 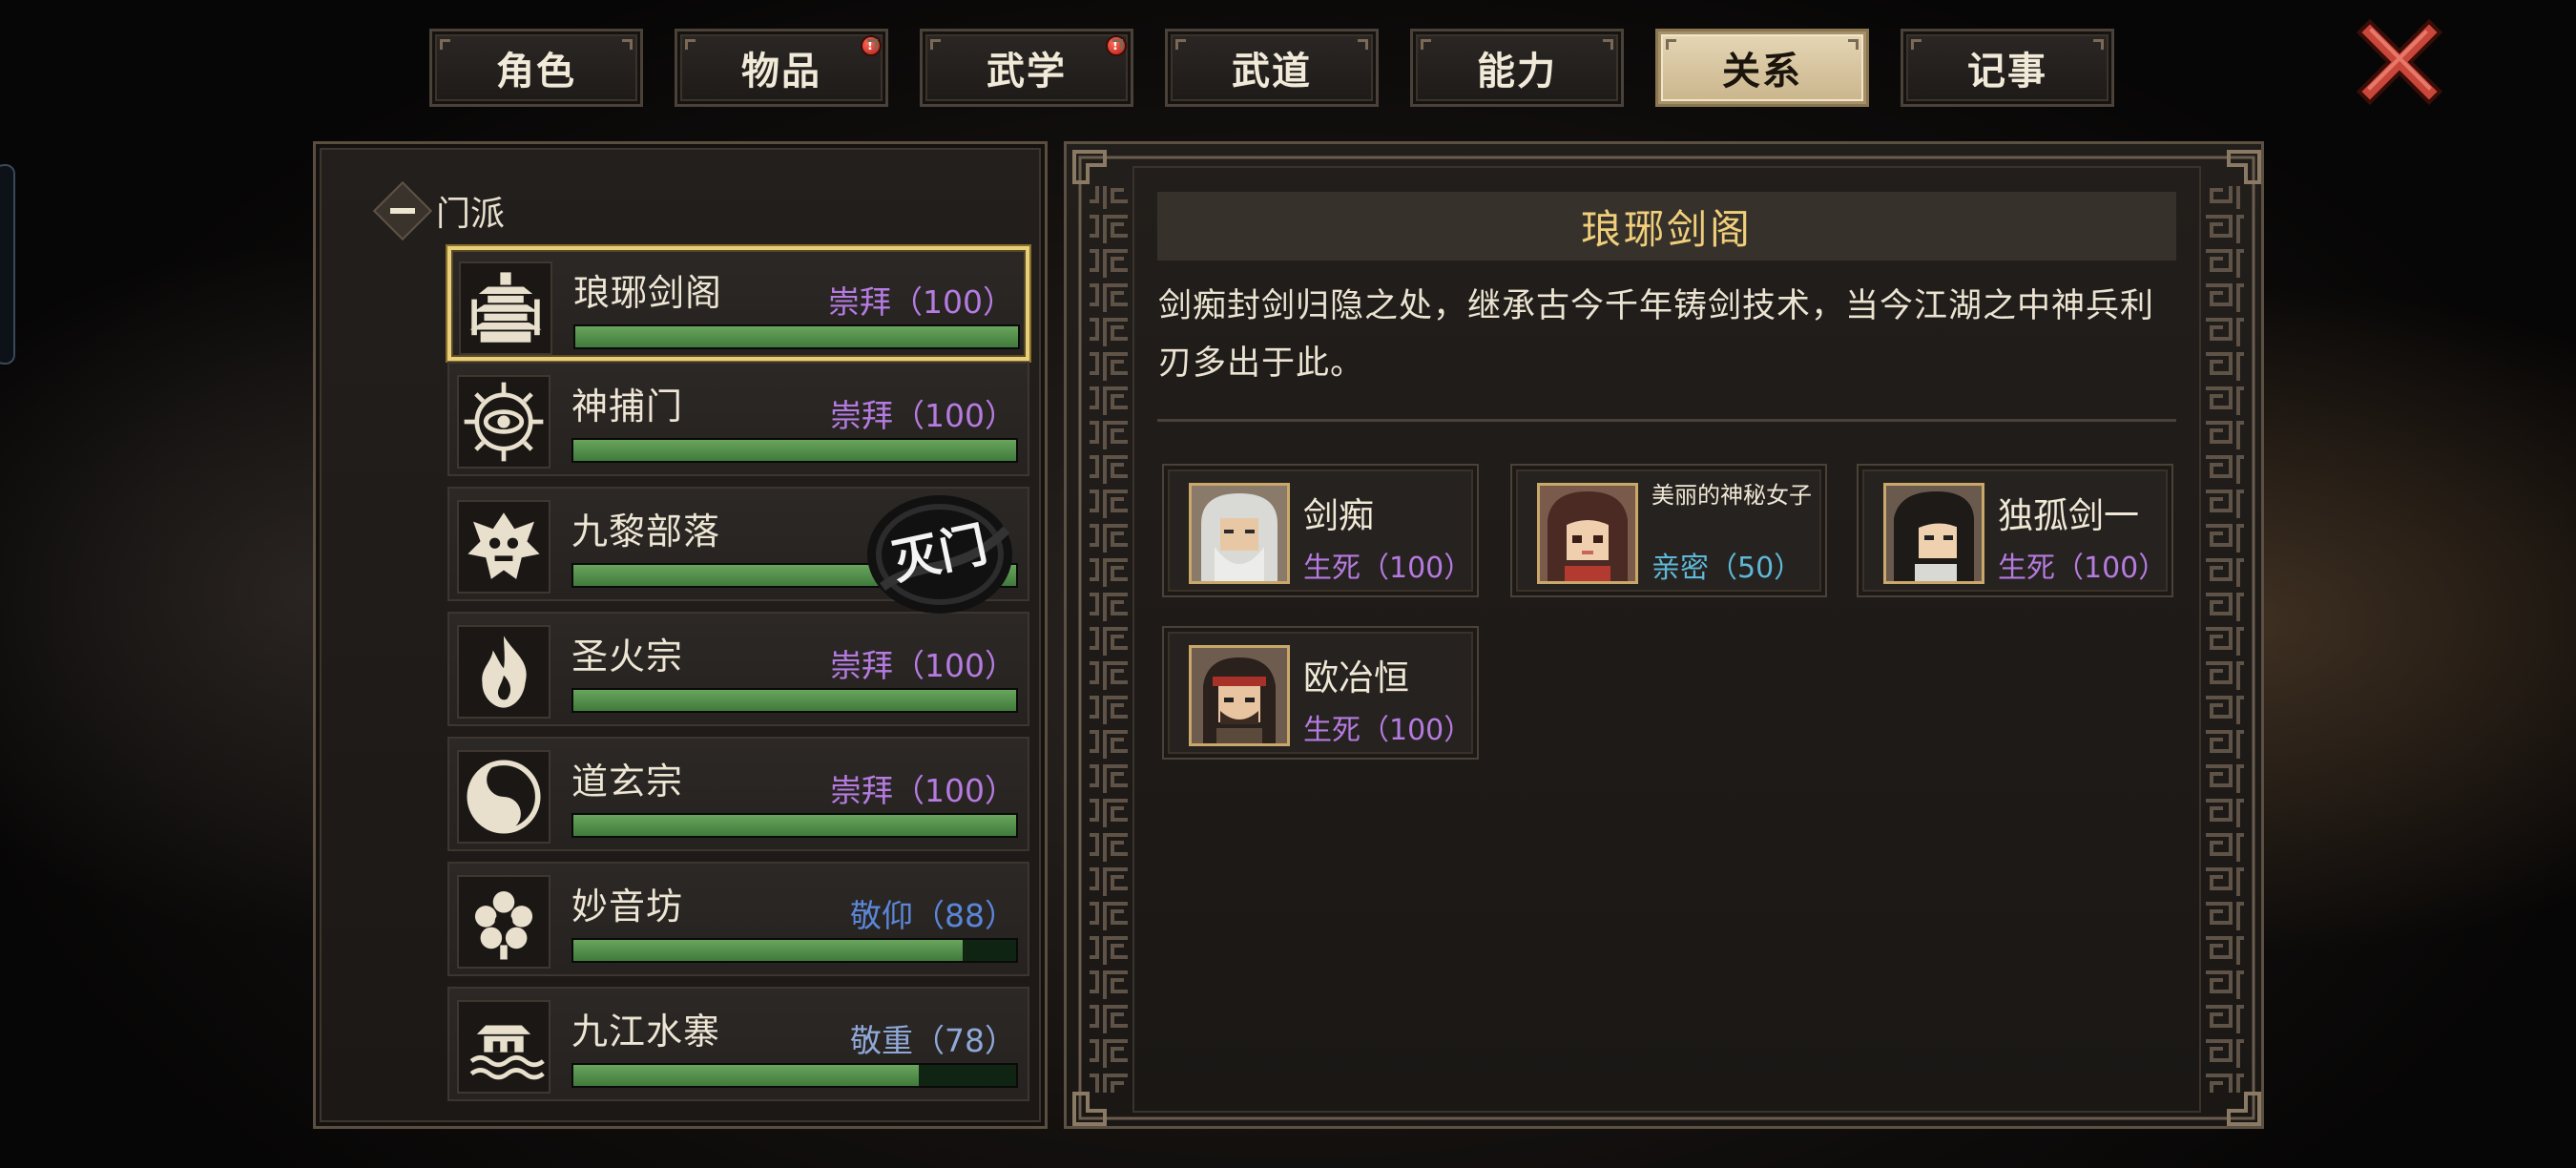 I want to click on sect-name: 神捕门, so click(x=627, y=407).